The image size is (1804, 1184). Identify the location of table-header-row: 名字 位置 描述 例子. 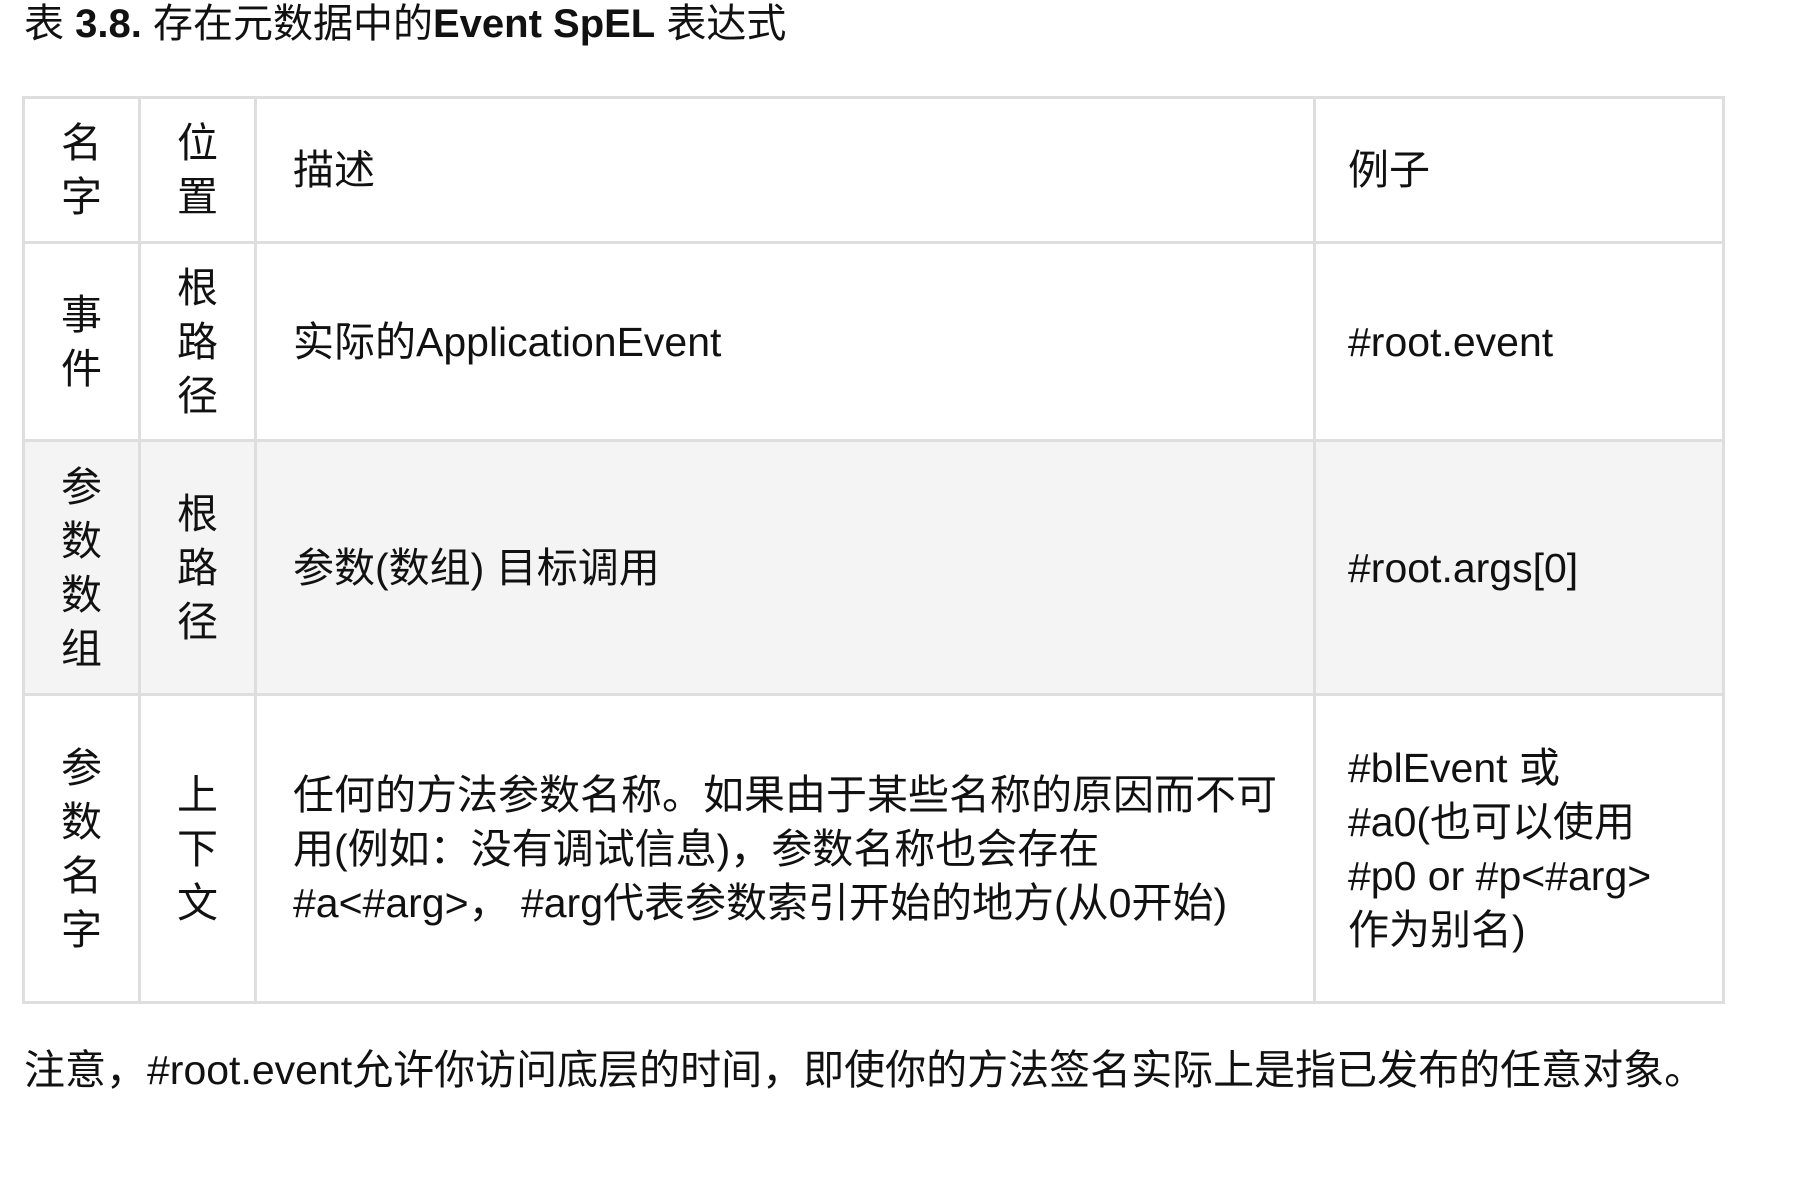
(873, 170).